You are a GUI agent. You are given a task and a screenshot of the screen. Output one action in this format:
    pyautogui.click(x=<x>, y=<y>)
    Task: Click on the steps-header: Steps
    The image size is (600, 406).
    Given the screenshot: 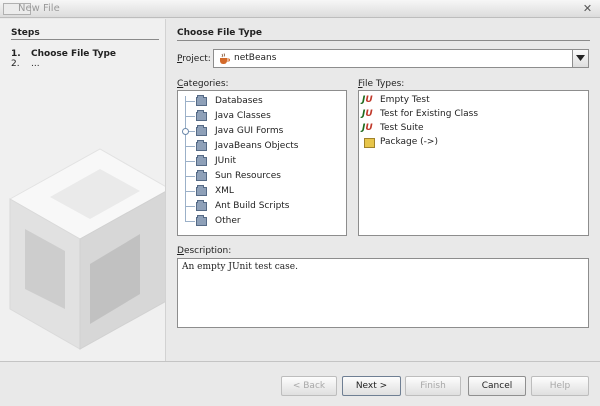 What is the action you would take?
    pyautogui.click(x=25, y=33)
    